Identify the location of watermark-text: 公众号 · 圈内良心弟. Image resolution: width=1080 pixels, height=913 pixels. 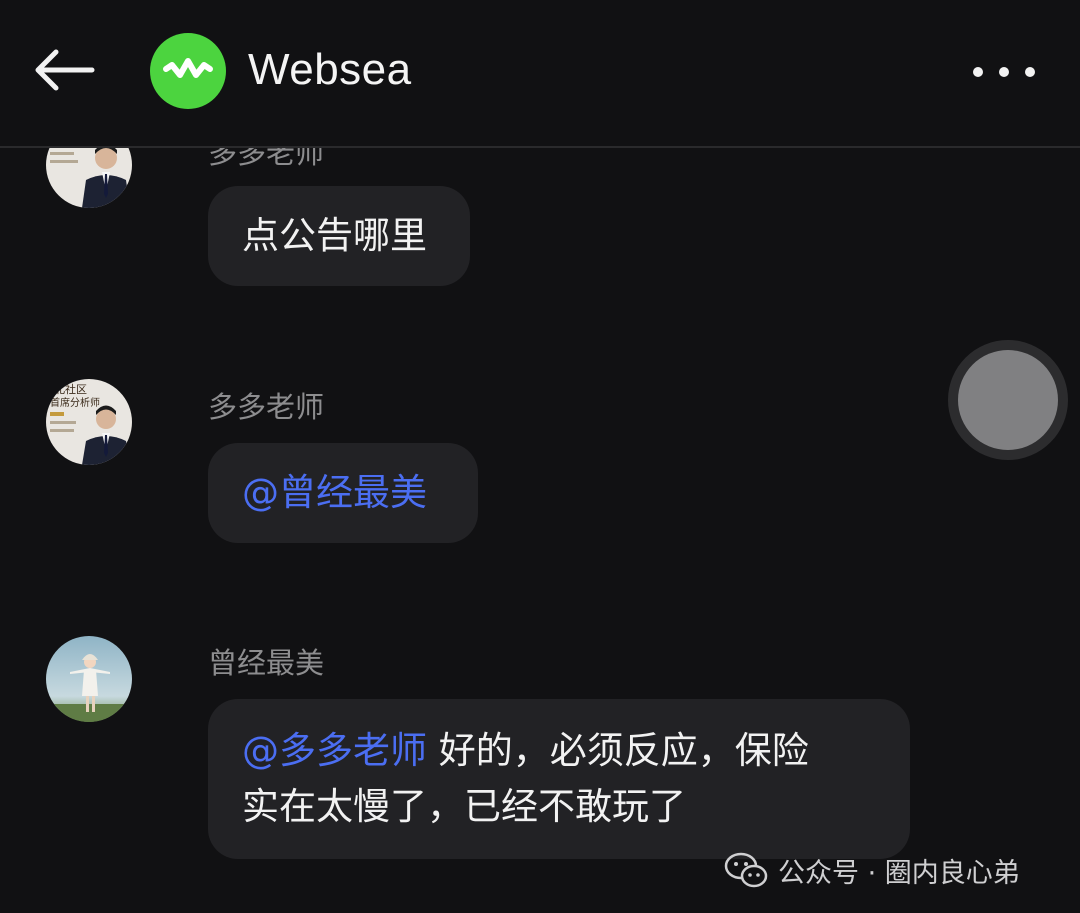
(899, 873).